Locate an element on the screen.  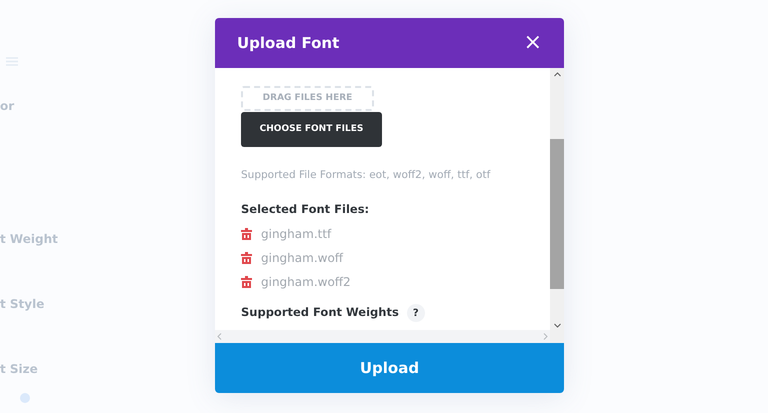
weights-heading: Supported Font Weights is located at coordinates (320, 313).